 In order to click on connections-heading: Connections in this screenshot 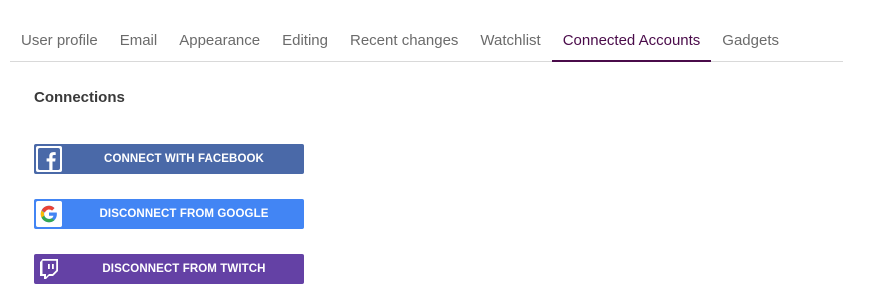, I will do `click(79, 97)`.